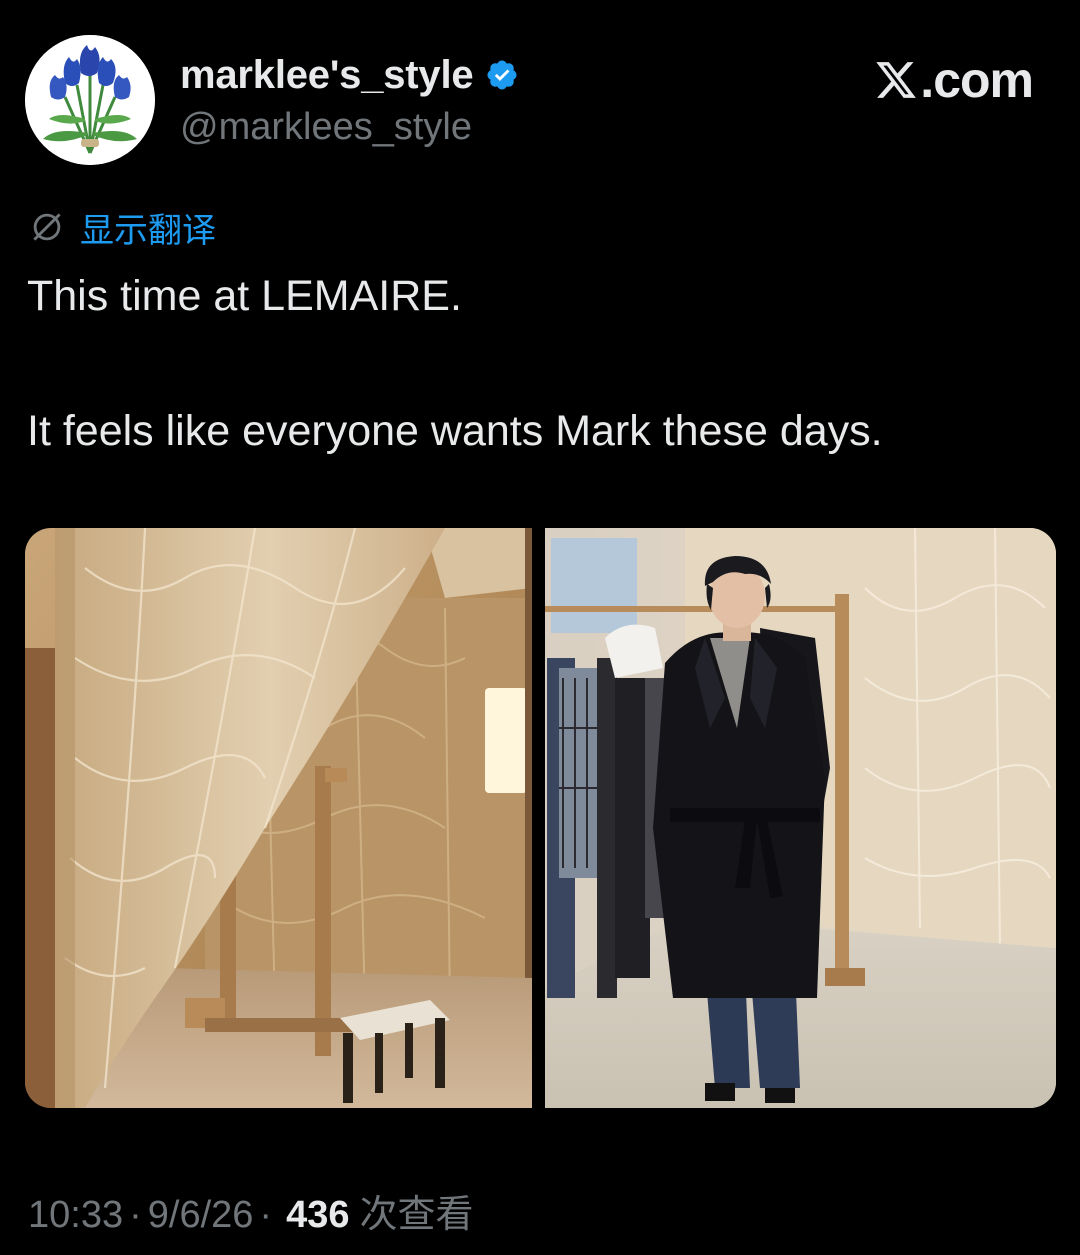 The width and height of the screenshot is (1080, 1255). I want to click on tweet-time: 10:33, so click(75, 1215).